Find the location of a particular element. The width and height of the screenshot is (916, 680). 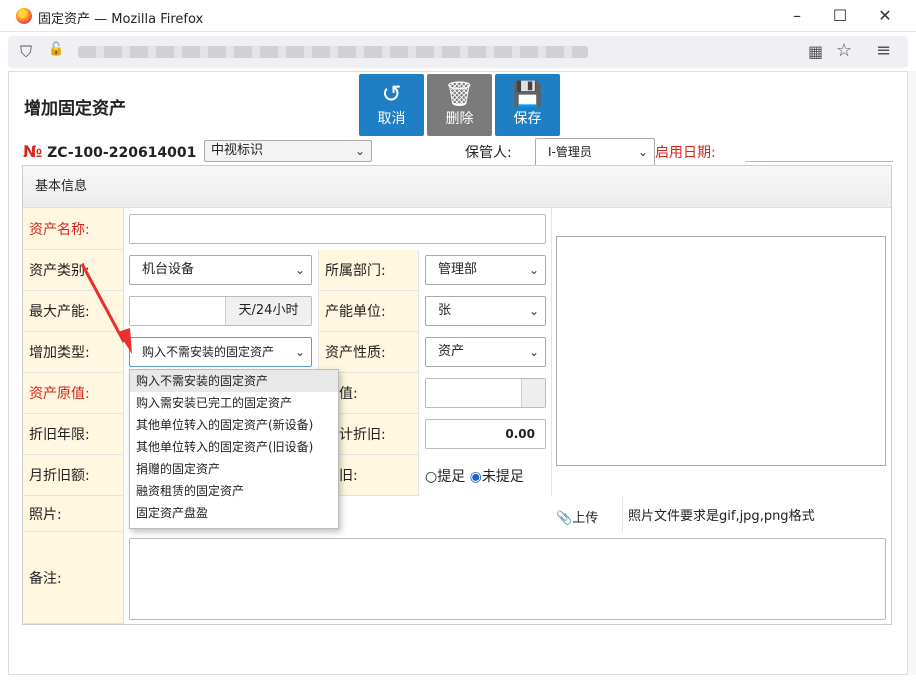

title-bar: 固定资产 — Mozilla Firefox – ☐ ✕ is located at coordinates (458, 16).